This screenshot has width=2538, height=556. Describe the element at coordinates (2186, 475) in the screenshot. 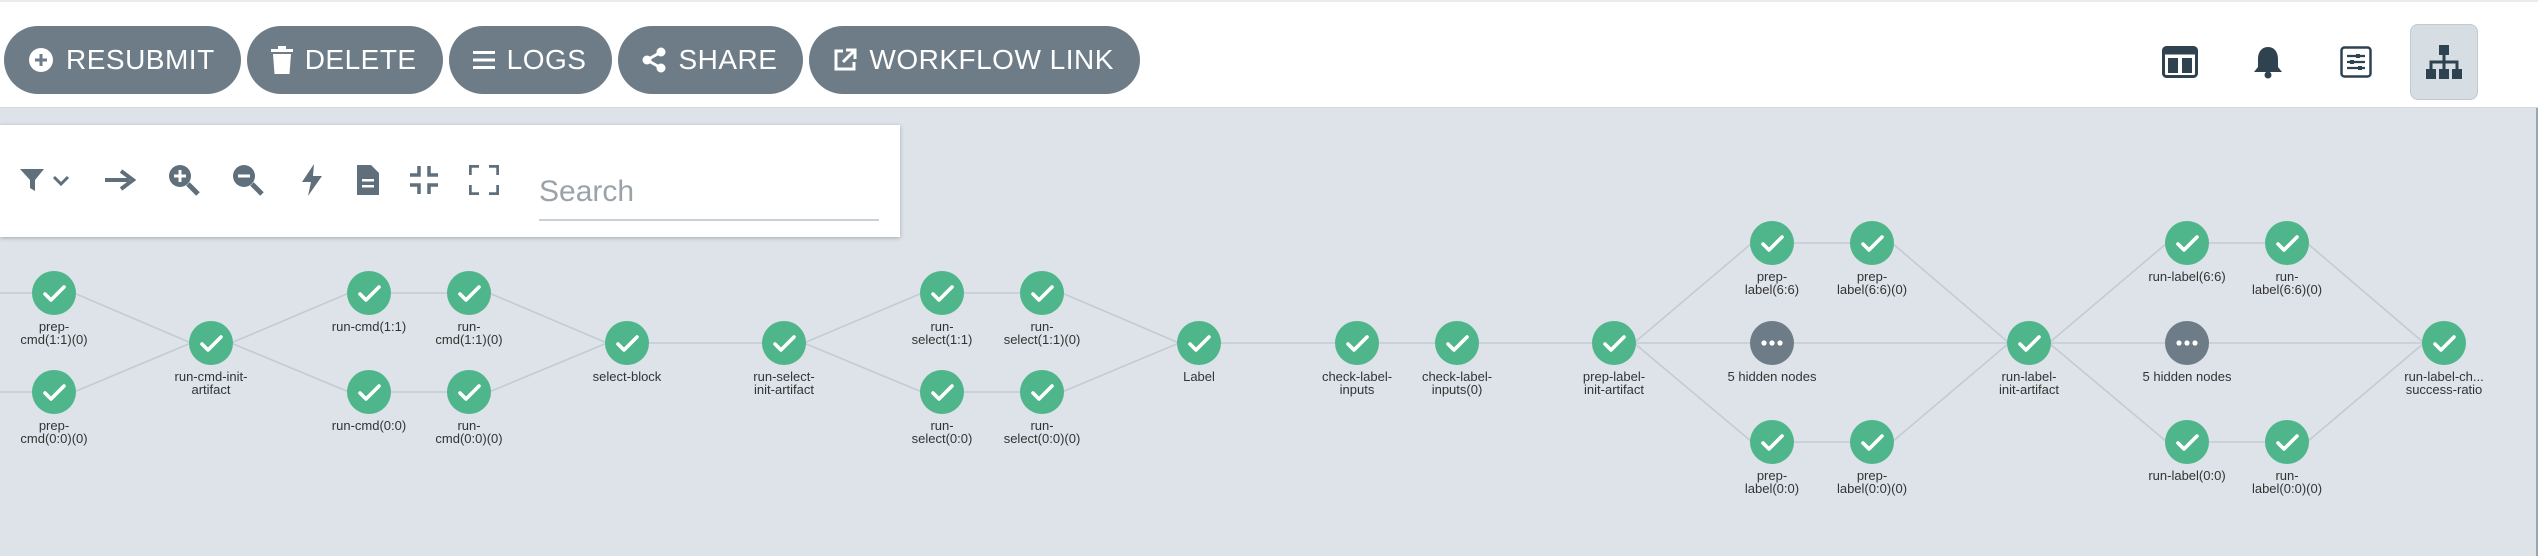

I see `node-label: run-label(0:0)` at that location.